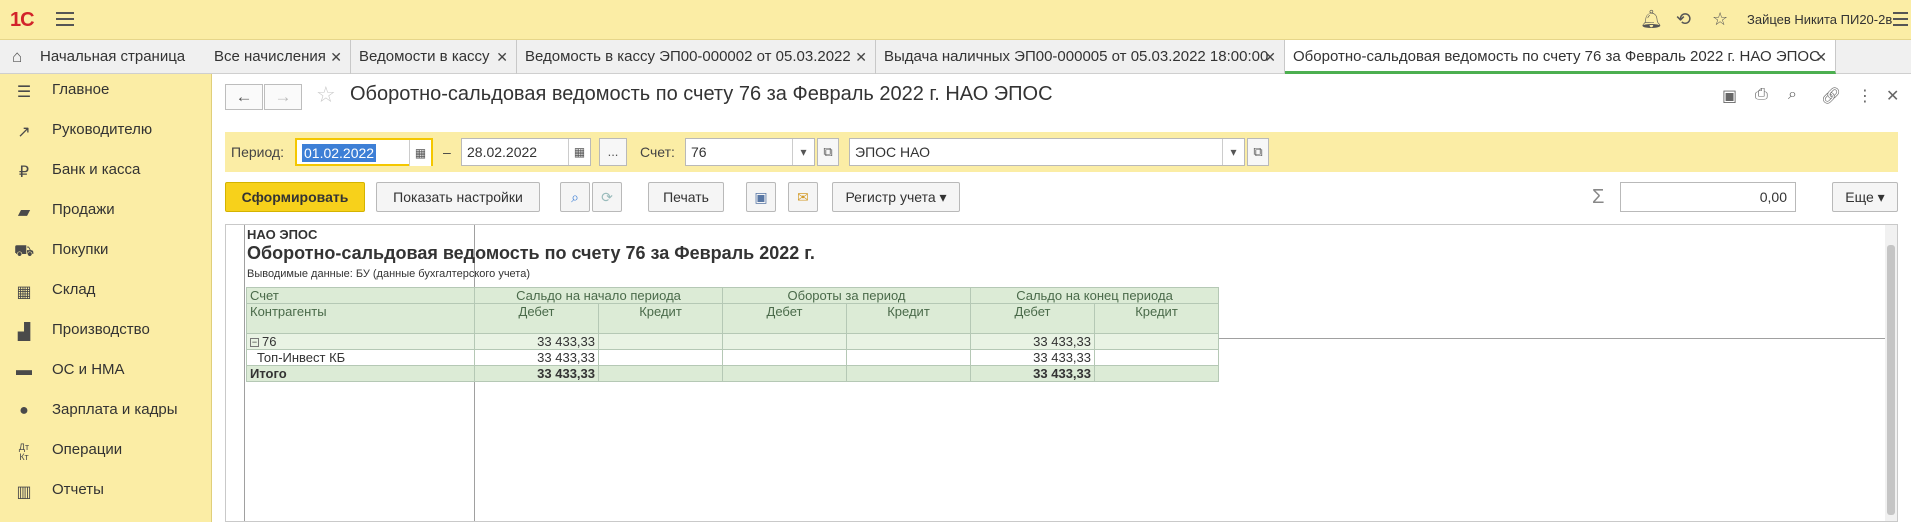 The height and width of the screenshot is (522, 1911). Describe the element at coordinates (1258, 152) in the screenshot. I see `open-organization-icon: ⧉` at that location.